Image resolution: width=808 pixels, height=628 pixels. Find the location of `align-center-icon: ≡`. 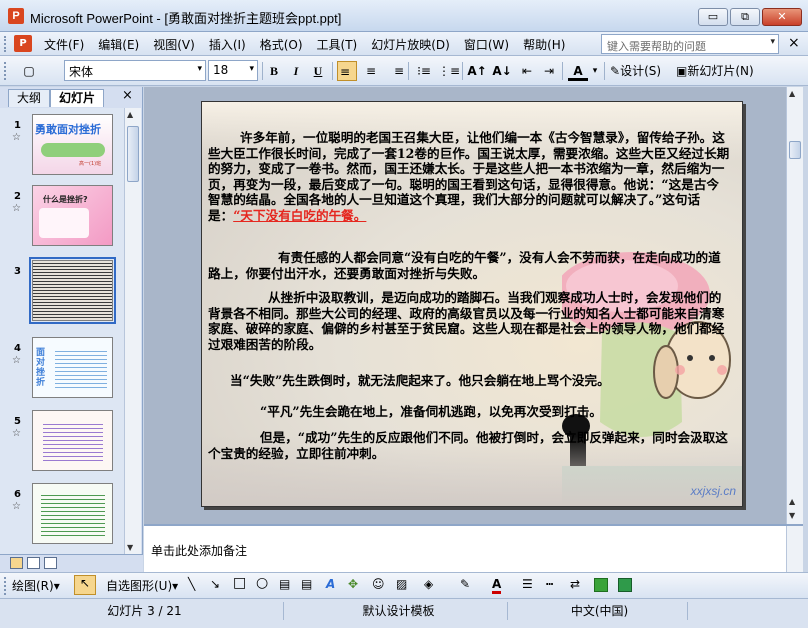

align-center-icon: ≡ is located at coordinates (371, 71).